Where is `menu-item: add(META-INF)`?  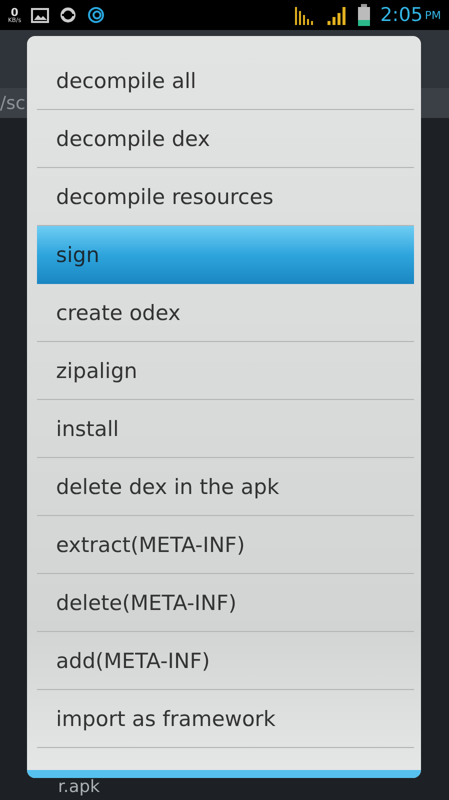 menu-item: add(META-INF) is located at coordinates (225, 661).